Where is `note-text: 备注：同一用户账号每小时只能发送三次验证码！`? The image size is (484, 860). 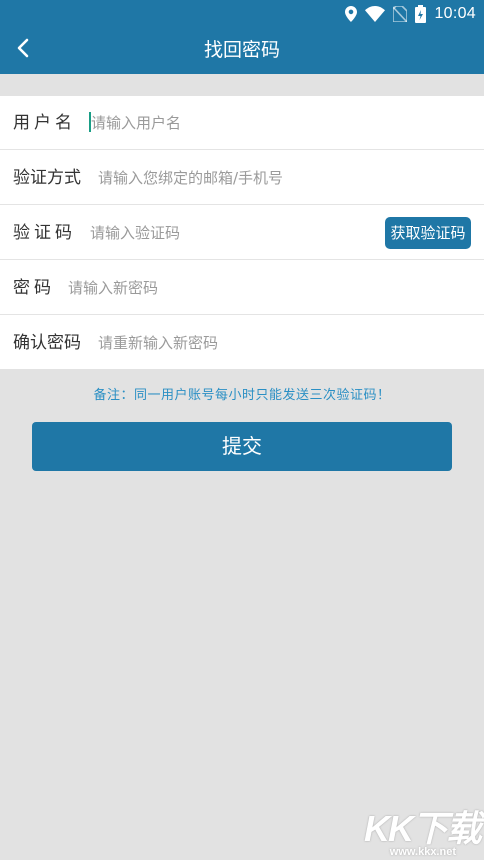
note-text: 备注：同一用户账号每小时只能发送三次验证码！ is located at coordinates (242, 395).